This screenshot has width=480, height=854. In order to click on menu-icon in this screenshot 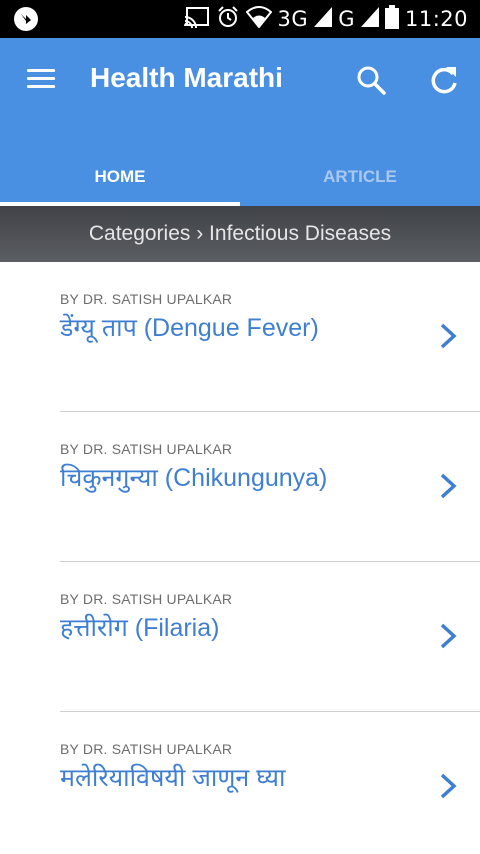, I will do `click(41, 70)`.